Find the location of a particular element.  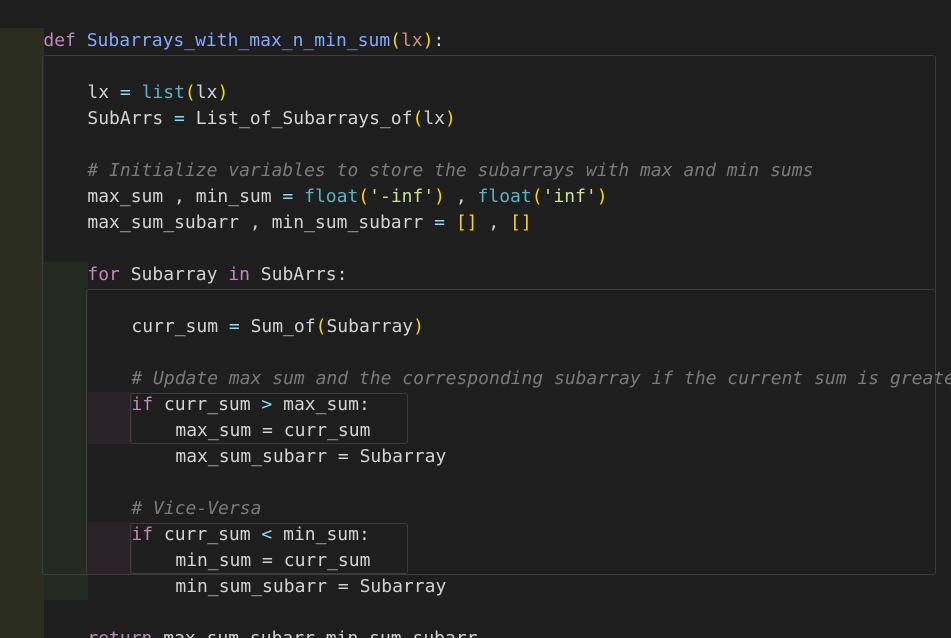

code-line-for: for Subarray in SubArrs: is located at coordinates (195, 260).